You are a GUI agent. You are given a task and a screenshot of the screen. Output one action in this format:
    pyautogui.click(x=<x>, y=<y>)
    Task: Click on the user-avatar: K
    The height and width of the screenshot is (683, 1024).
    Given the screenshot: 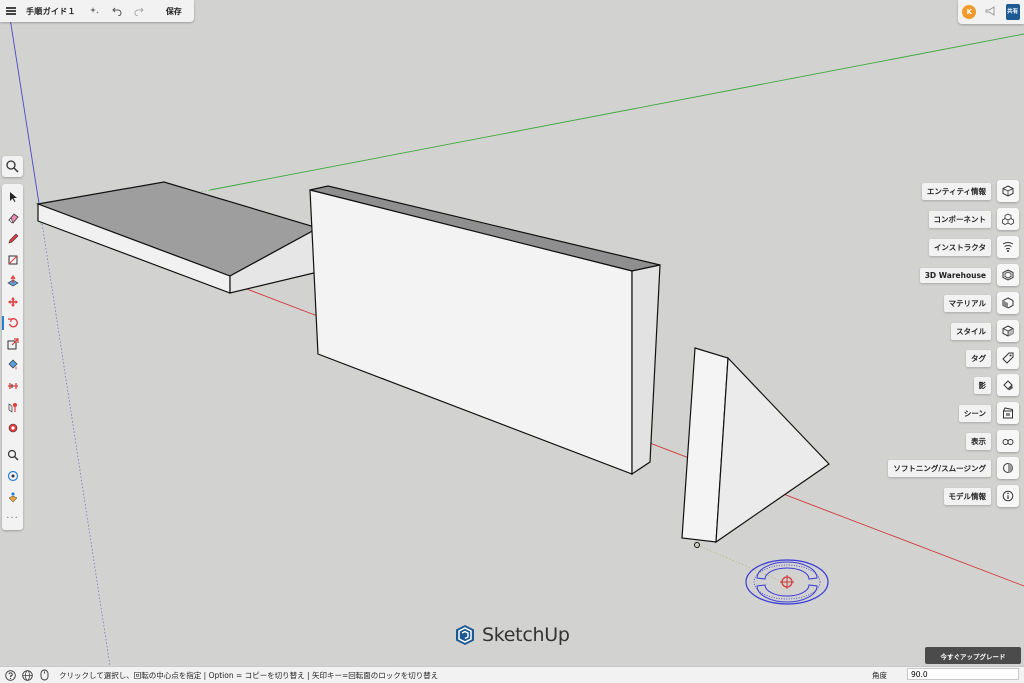 What is the action you would take?
    pyautogui.click(x=969, y=12)
    